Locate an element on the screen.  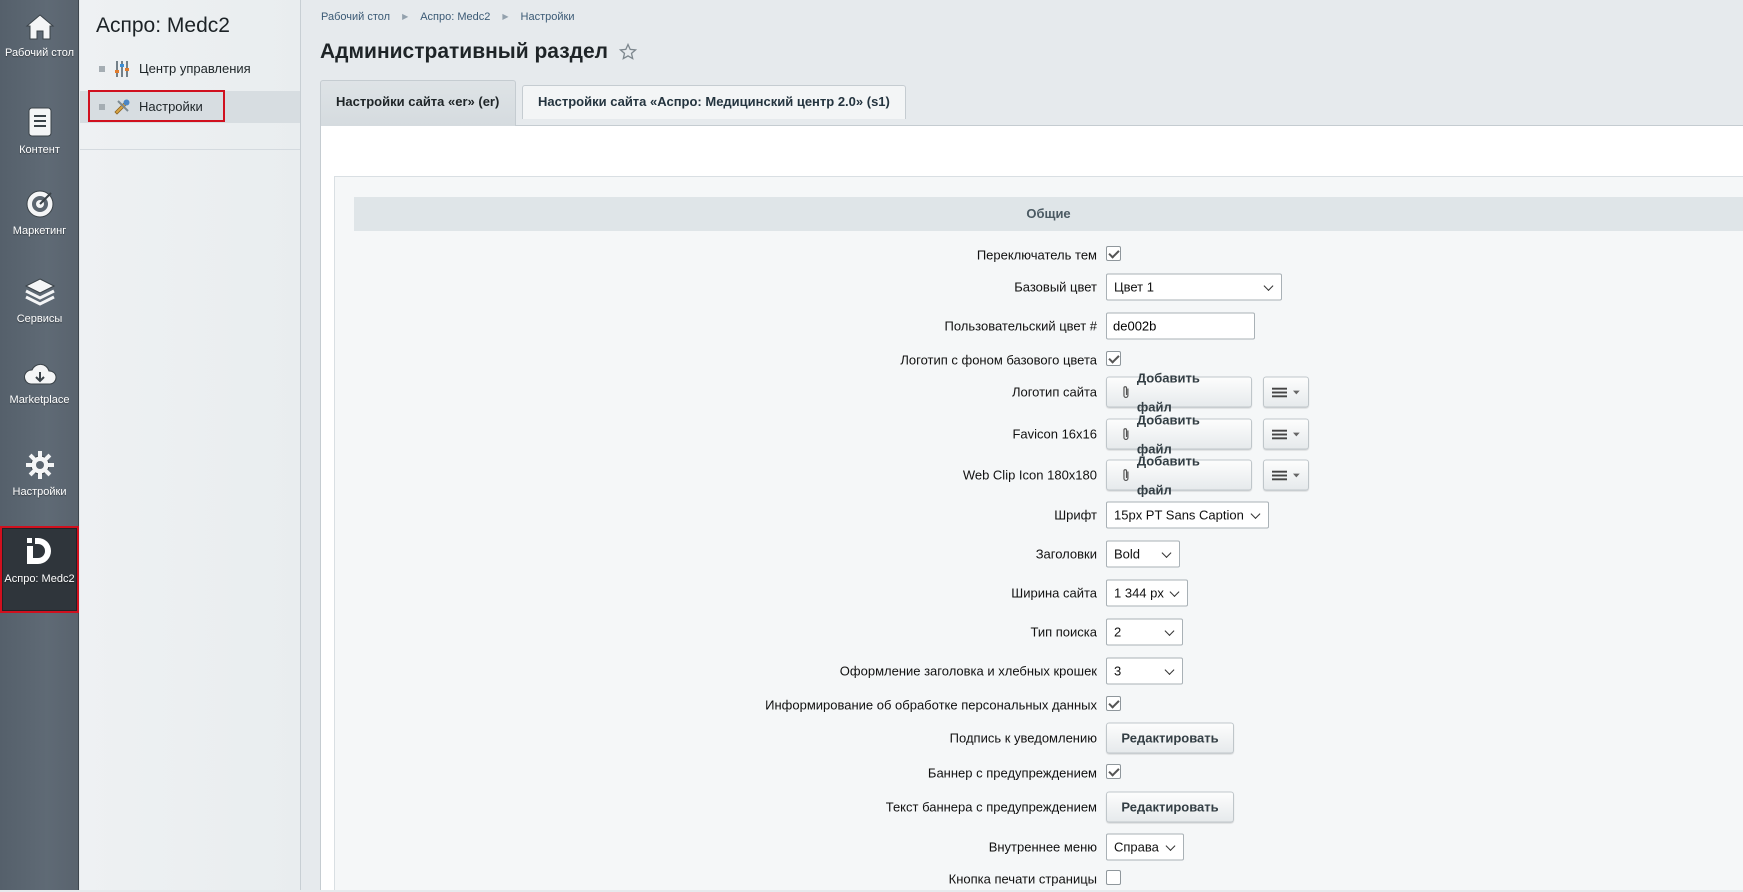
field-label: Логотип с фоном базового цвета is located at coordinates (998, 360).